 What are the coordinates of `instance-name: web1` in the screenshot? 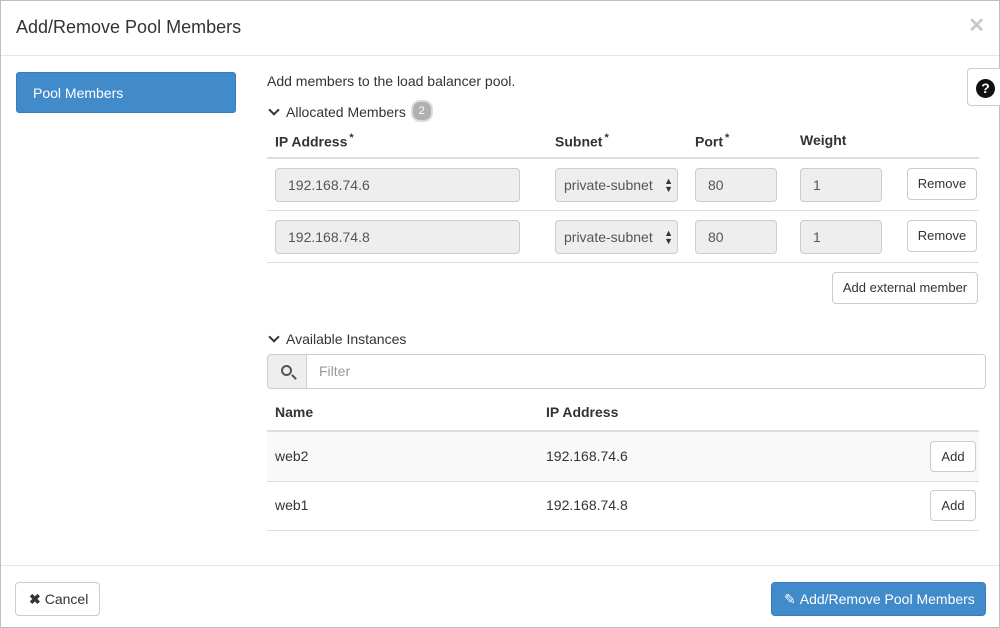 It's located at (292, 505).